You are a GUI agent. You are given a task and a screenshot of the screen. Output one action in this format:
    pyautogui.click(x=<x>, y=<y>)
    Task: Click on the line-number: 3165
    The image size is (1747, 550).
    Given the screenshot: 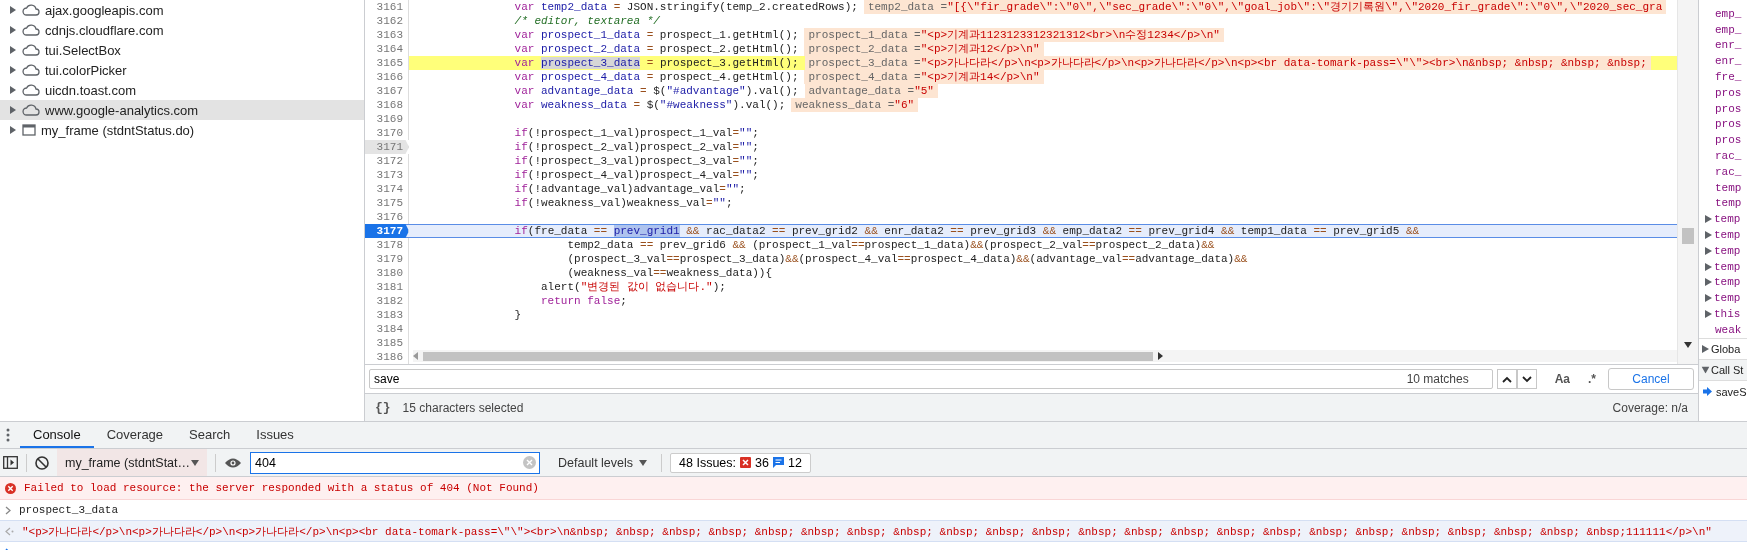 What is the action you would take?
    pyautogui.click(x=387, y=63)
    